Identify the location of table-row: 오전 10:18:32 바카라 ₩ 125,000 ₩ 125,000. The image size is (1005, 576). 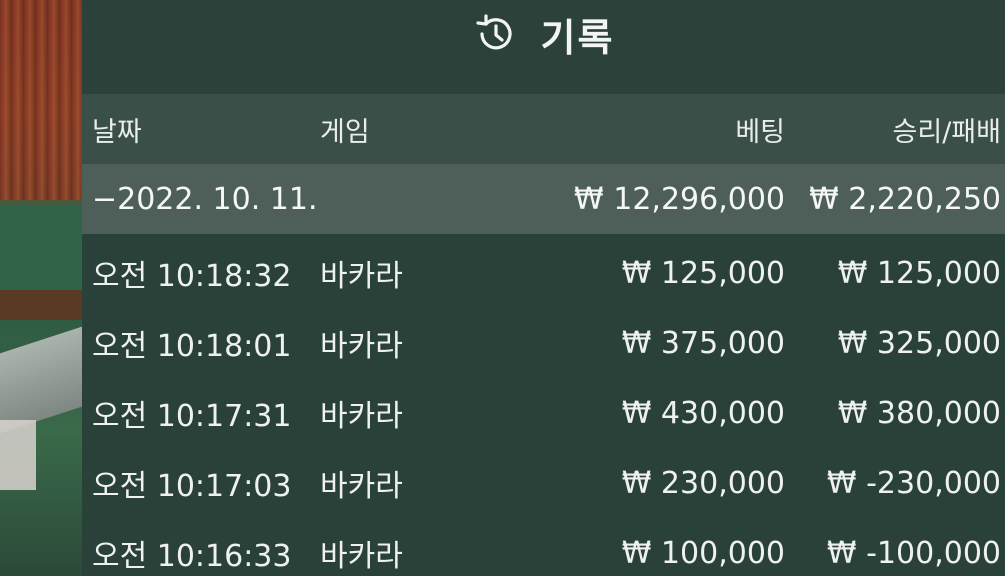
(543, 273).